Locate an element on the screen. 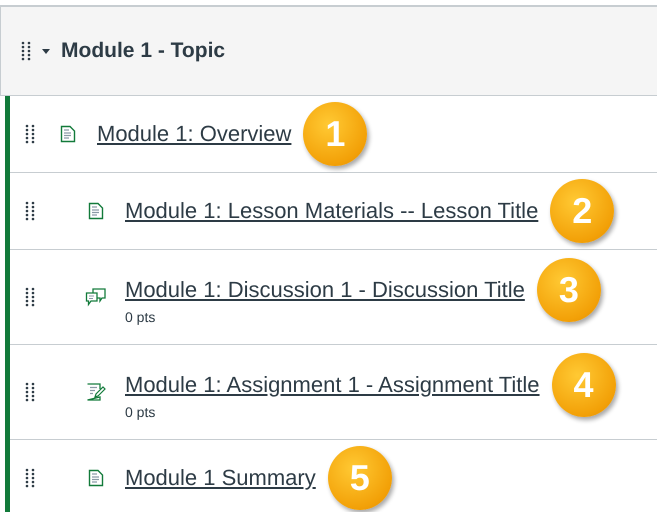 The width and height of the screenshot is (657, 512). number-badge: 5 is located at coordinates (360, 478).